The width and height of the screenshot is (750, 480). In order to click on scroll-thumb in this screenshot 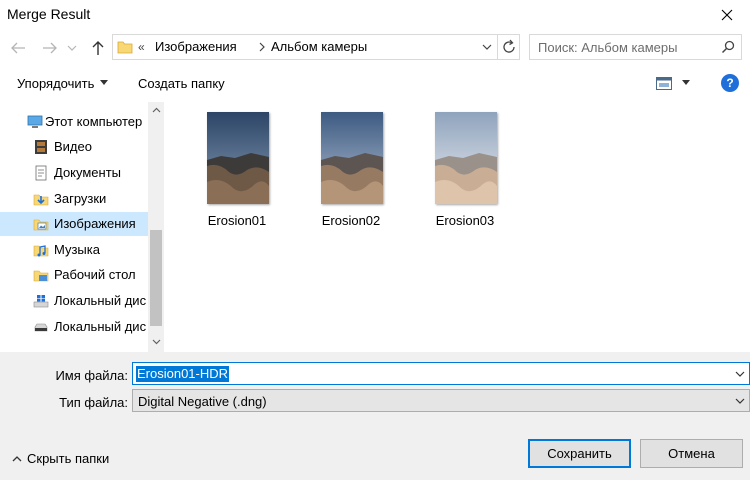, I will do `click(156, 278)`.